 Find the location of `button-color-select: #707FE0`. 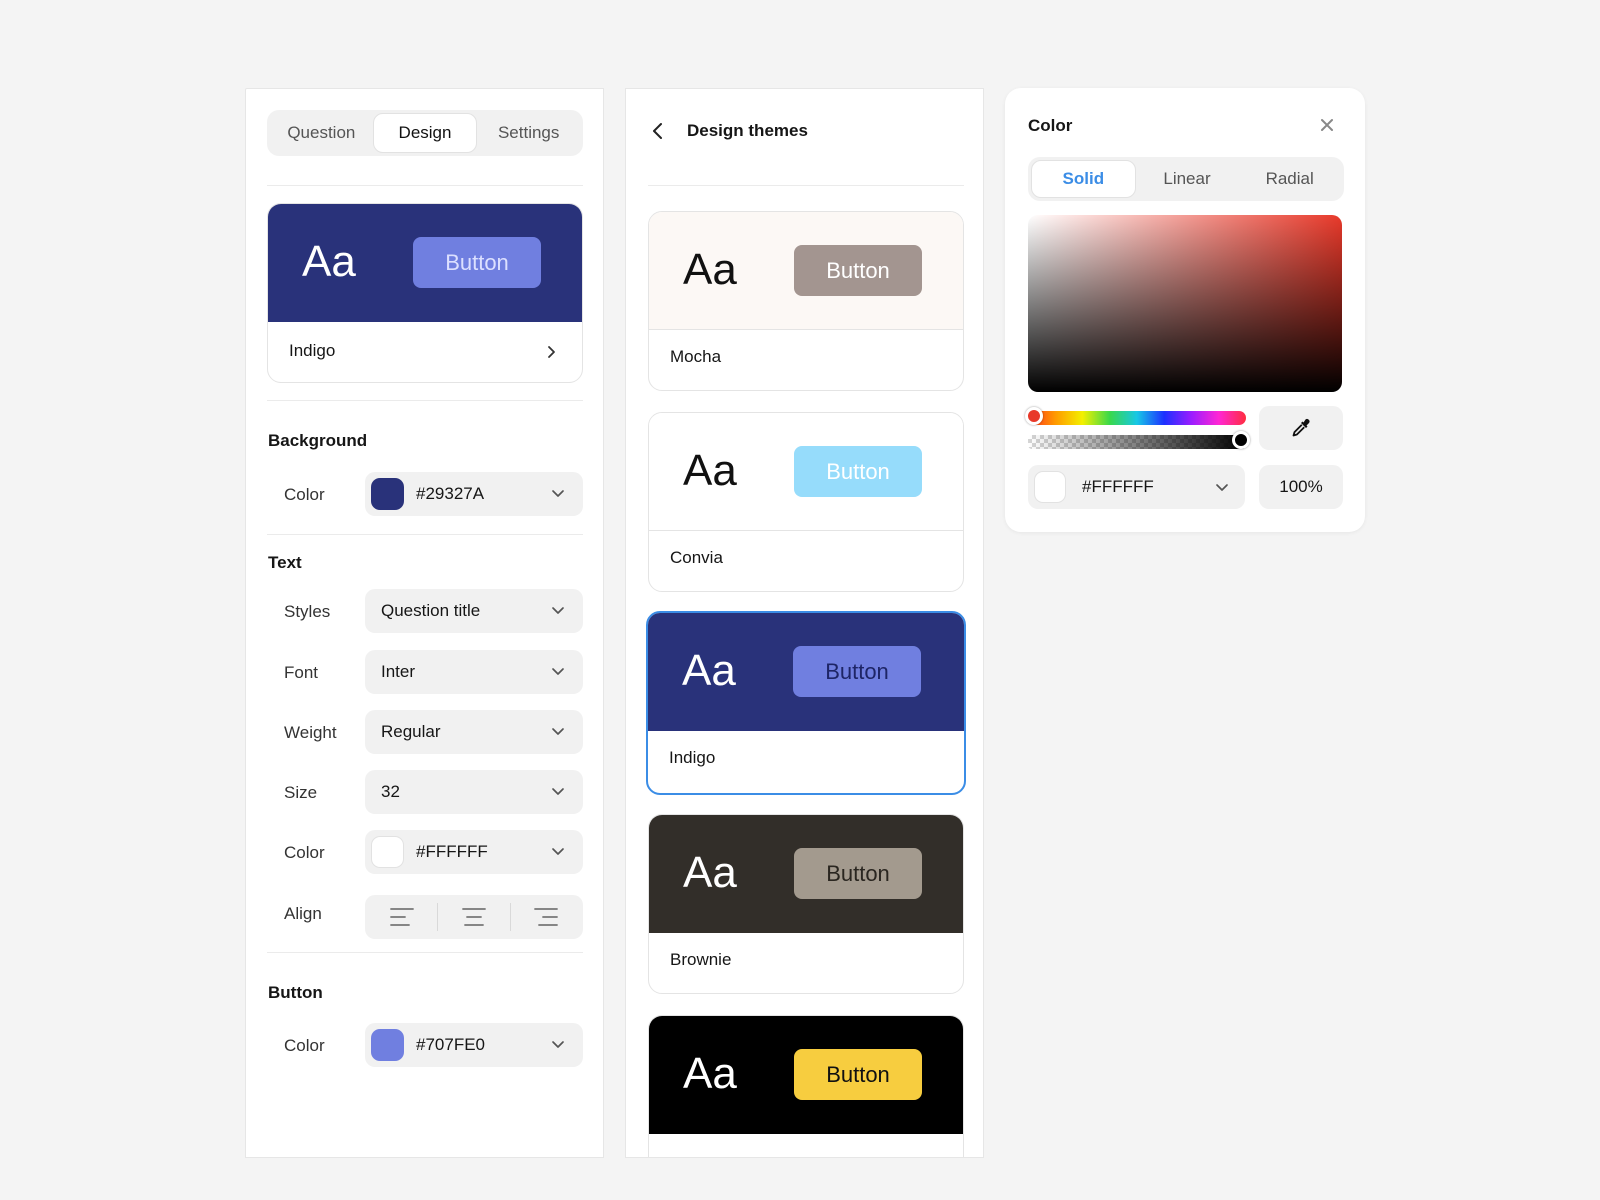

button-color-select: #707FE0 is located at coordinates (474, 1045).